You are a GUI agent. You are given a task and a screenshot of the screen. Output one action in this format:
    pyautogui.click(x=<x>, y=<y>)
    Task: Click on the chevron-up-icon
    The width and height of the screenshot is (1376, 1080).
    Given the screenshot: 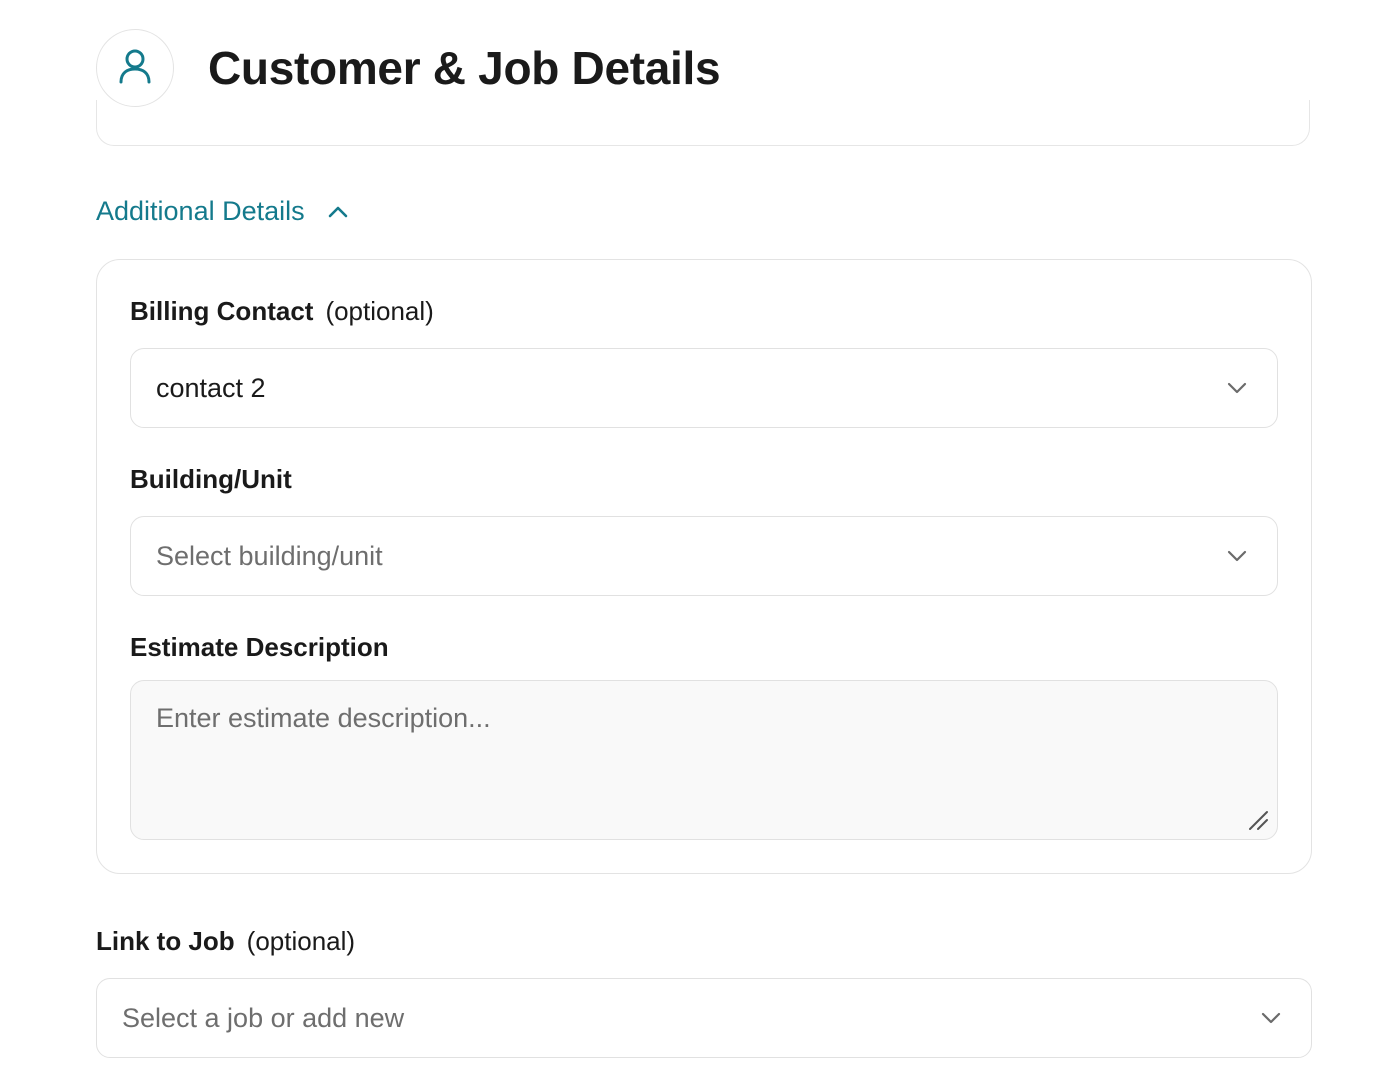 What is the action you would take?
    pyautogui.click(x=338, y=212)
    